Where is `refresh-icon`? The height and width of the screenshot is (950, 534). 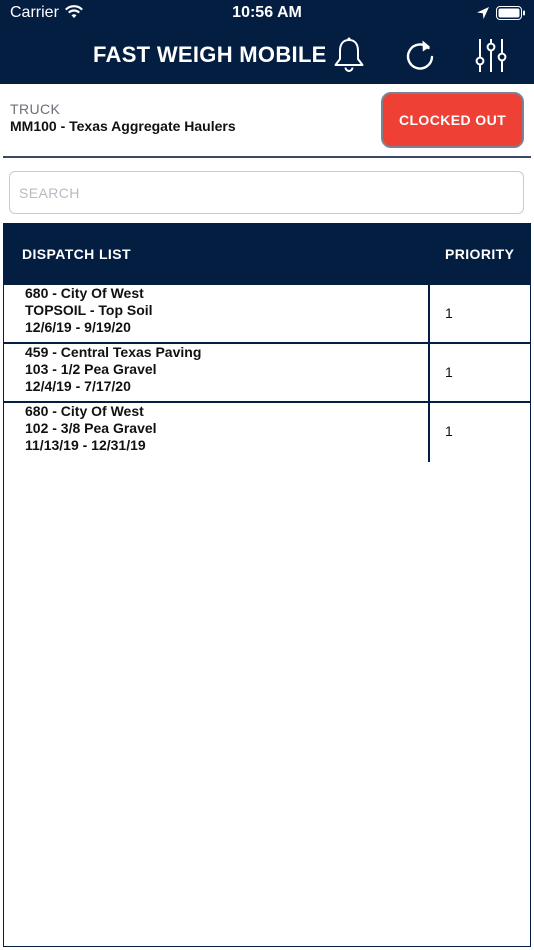 refresh-icon is located at coordinates (420, 55).